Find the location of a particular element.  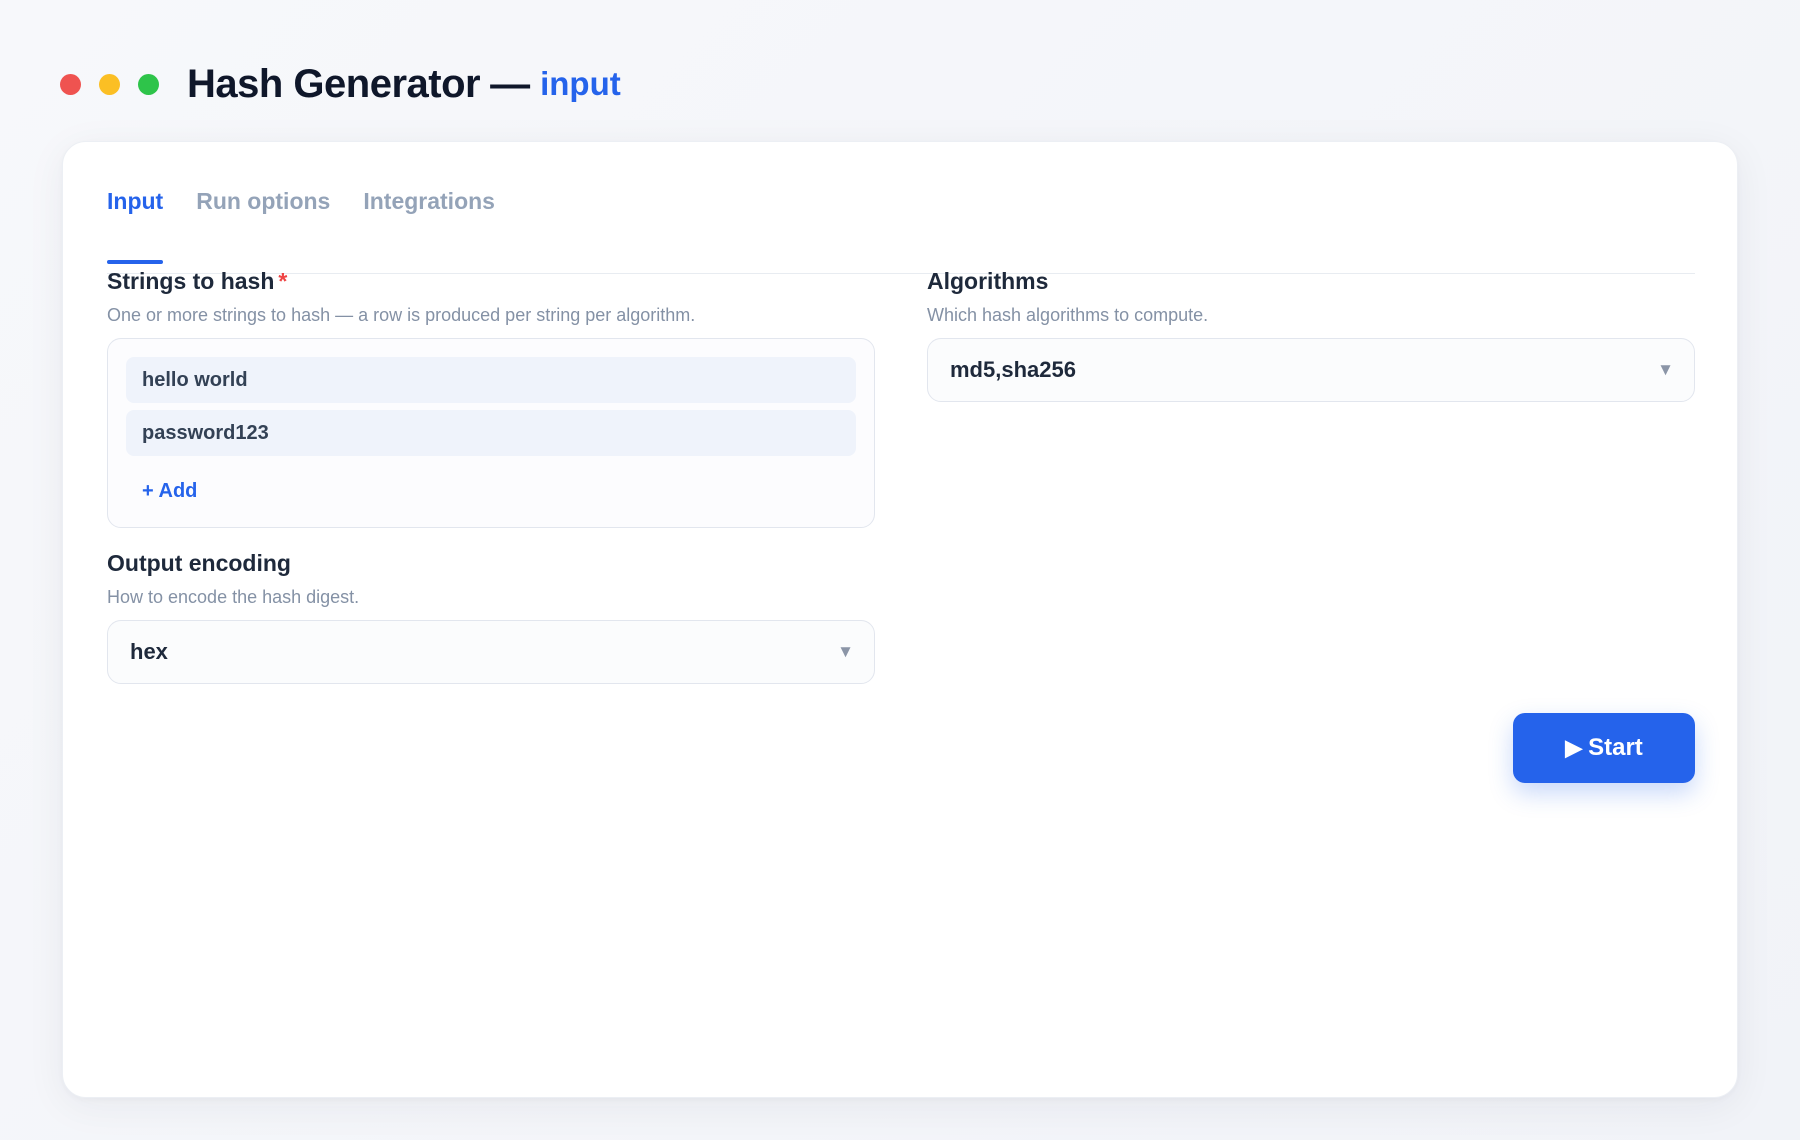

string-item-password123: password123 is located at coordinates (491, 433).